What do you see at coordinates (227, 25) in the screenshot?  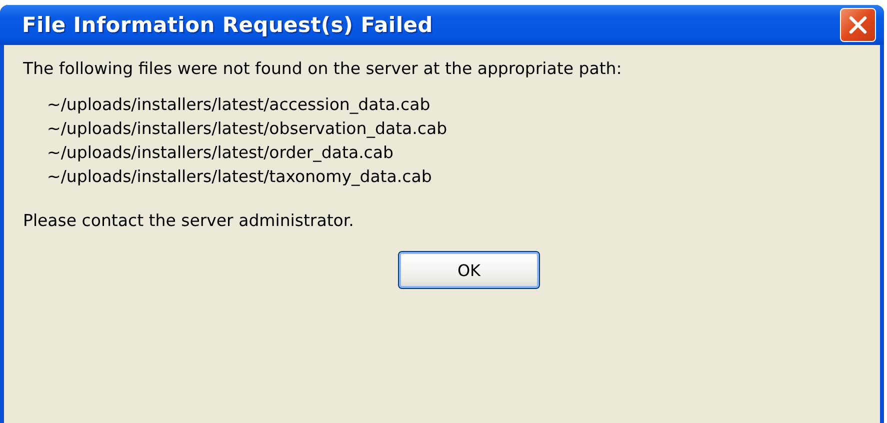 I see `window-title: File Information Request(s) Failed` at bounding box center [227, 25].